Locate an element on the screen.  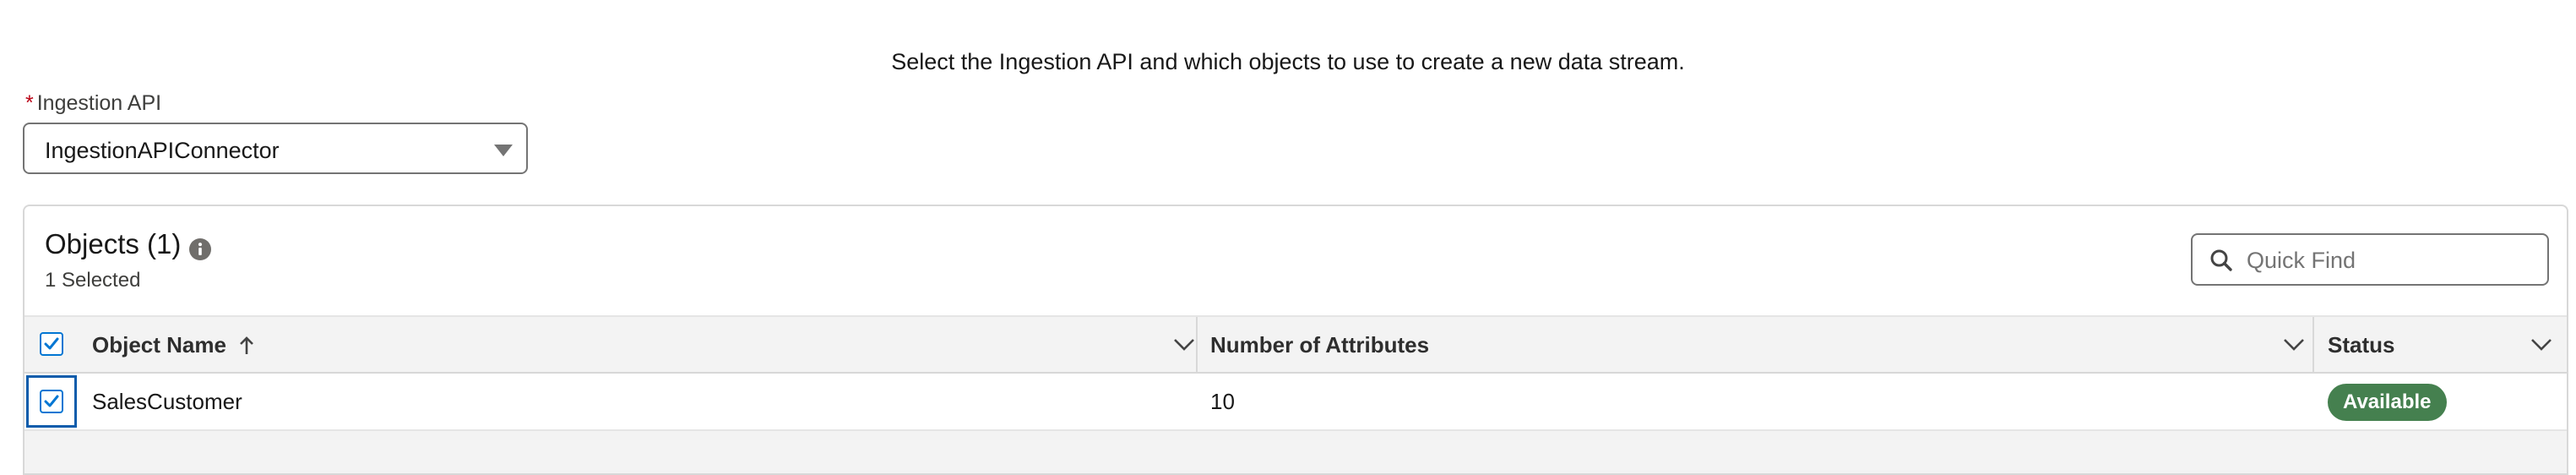
table-empty-area is located at coordinates (1295, 452).